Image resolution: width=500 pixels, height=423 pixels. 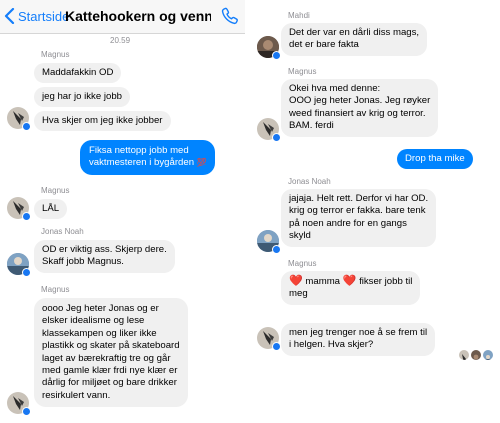 What do you see at coordinates (311, 126) in the screenshot?
I see `message-line: BAM. ferdi` at bounding box center [311, 126].